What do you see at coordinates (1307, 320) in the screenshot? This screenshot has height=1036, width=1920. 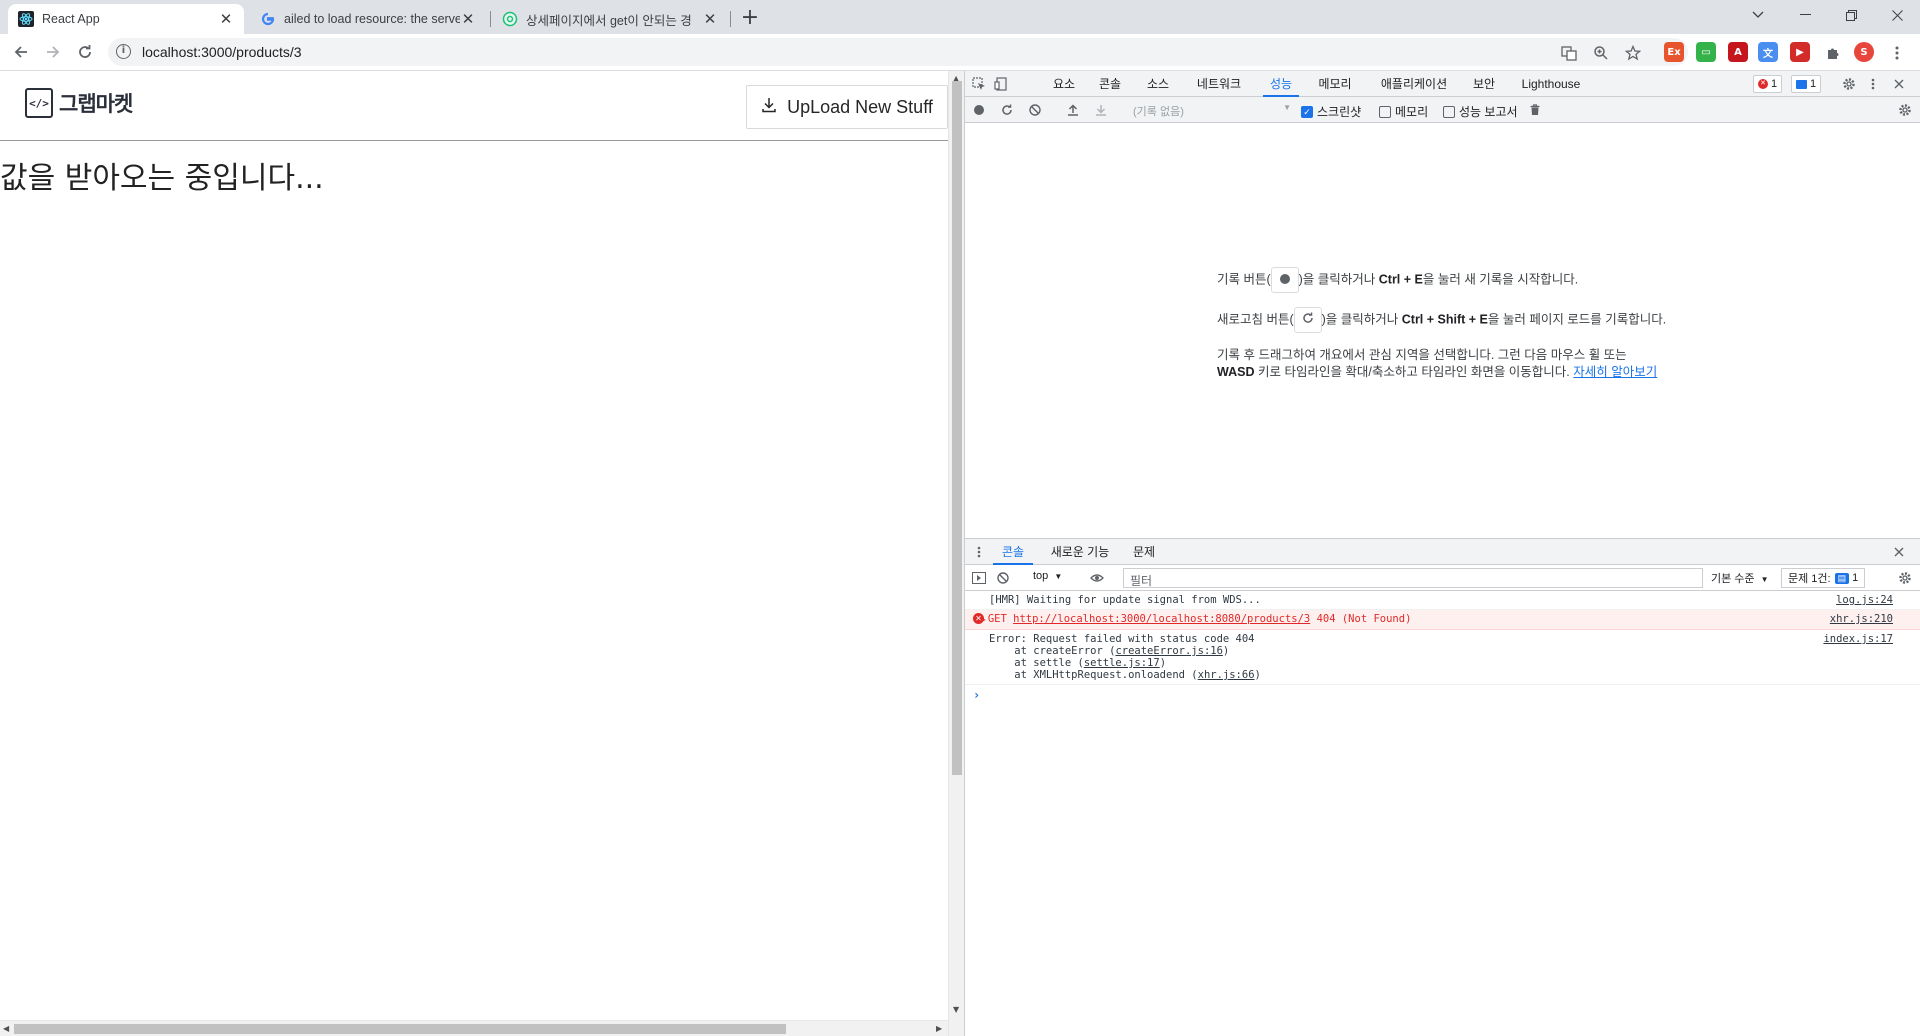 I see `reload-button-sample` at bounding box center [1307, 320].